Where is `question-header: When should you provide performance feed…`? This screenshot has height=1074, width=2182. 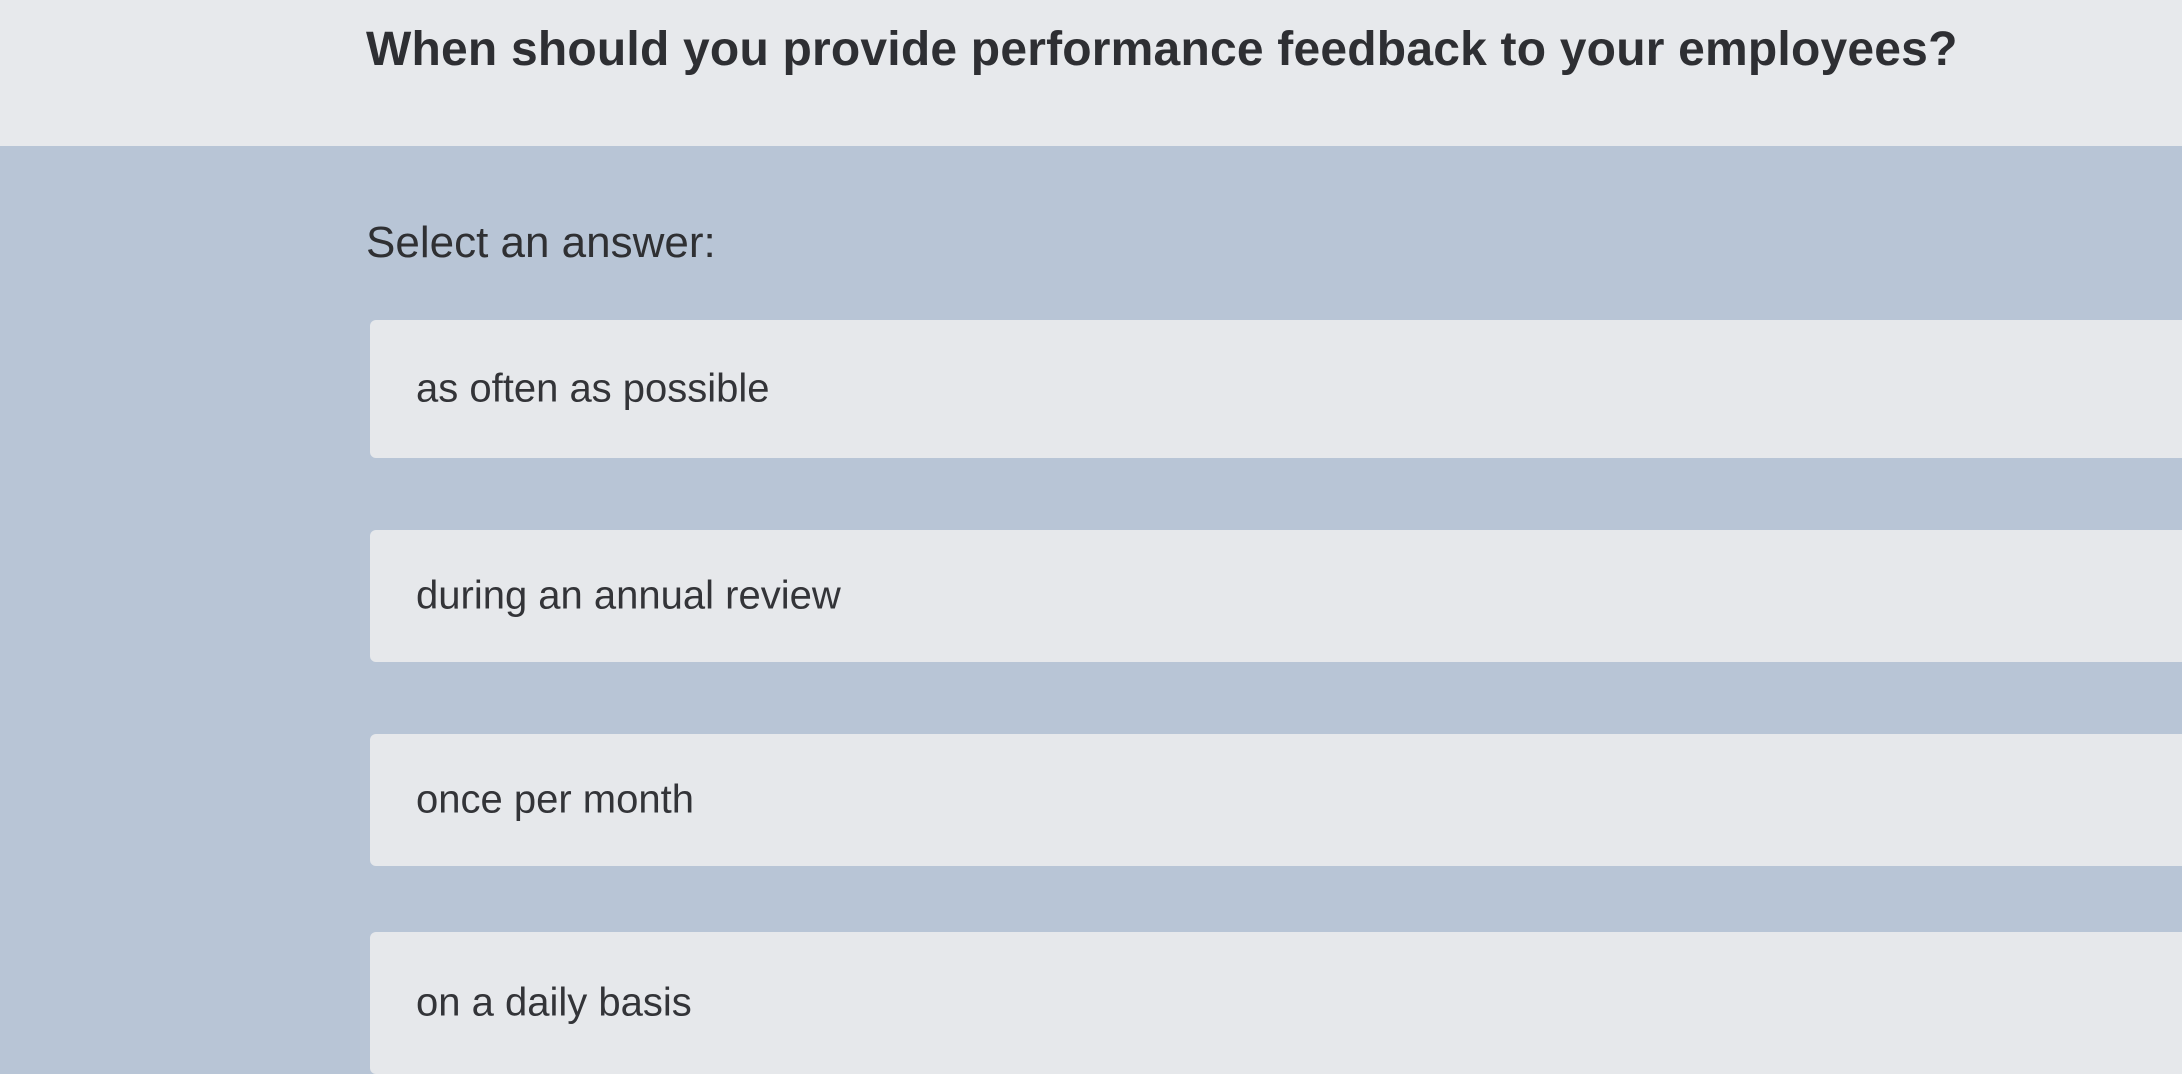 question-header: When should you provide performance feed… is located at coordinates (1091, 74).